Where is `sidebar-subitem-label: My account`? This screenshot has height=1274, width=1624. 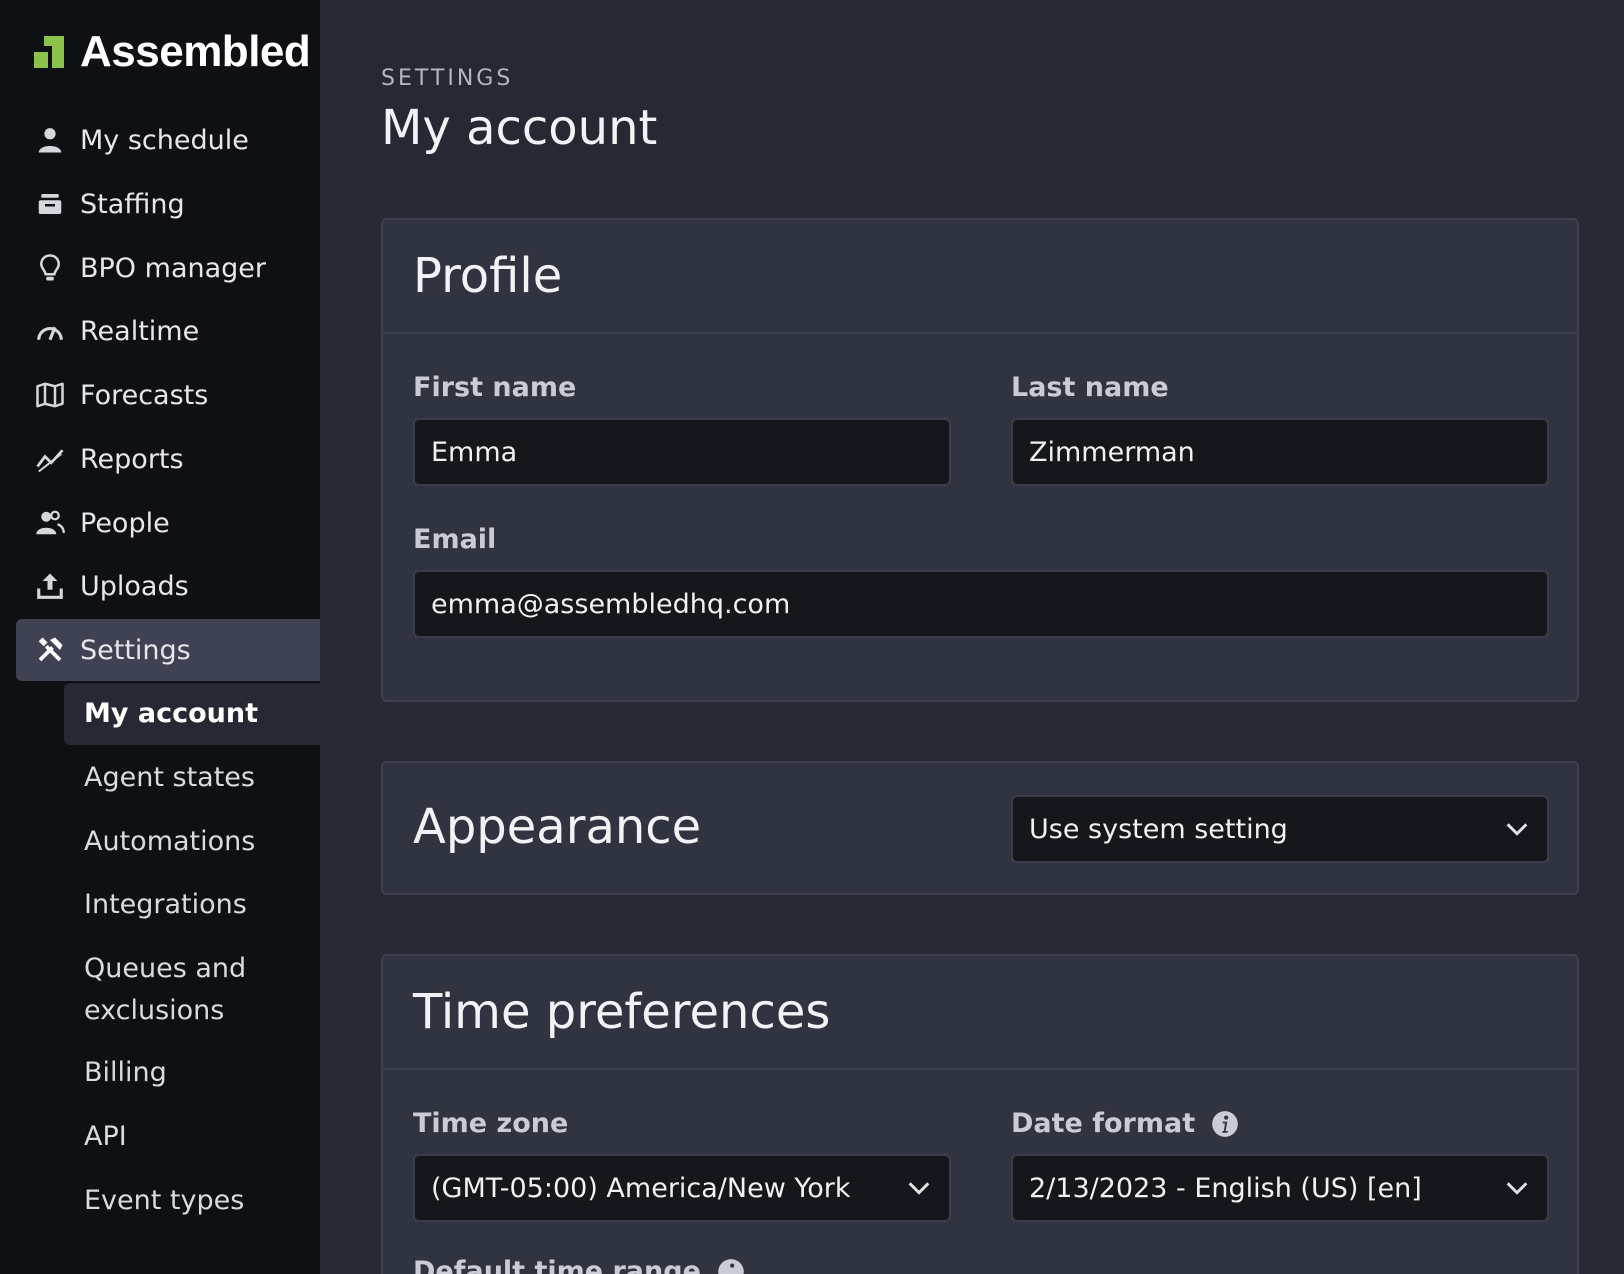 sidebar-subitem-label: My account is located at coordinates (171, 713).